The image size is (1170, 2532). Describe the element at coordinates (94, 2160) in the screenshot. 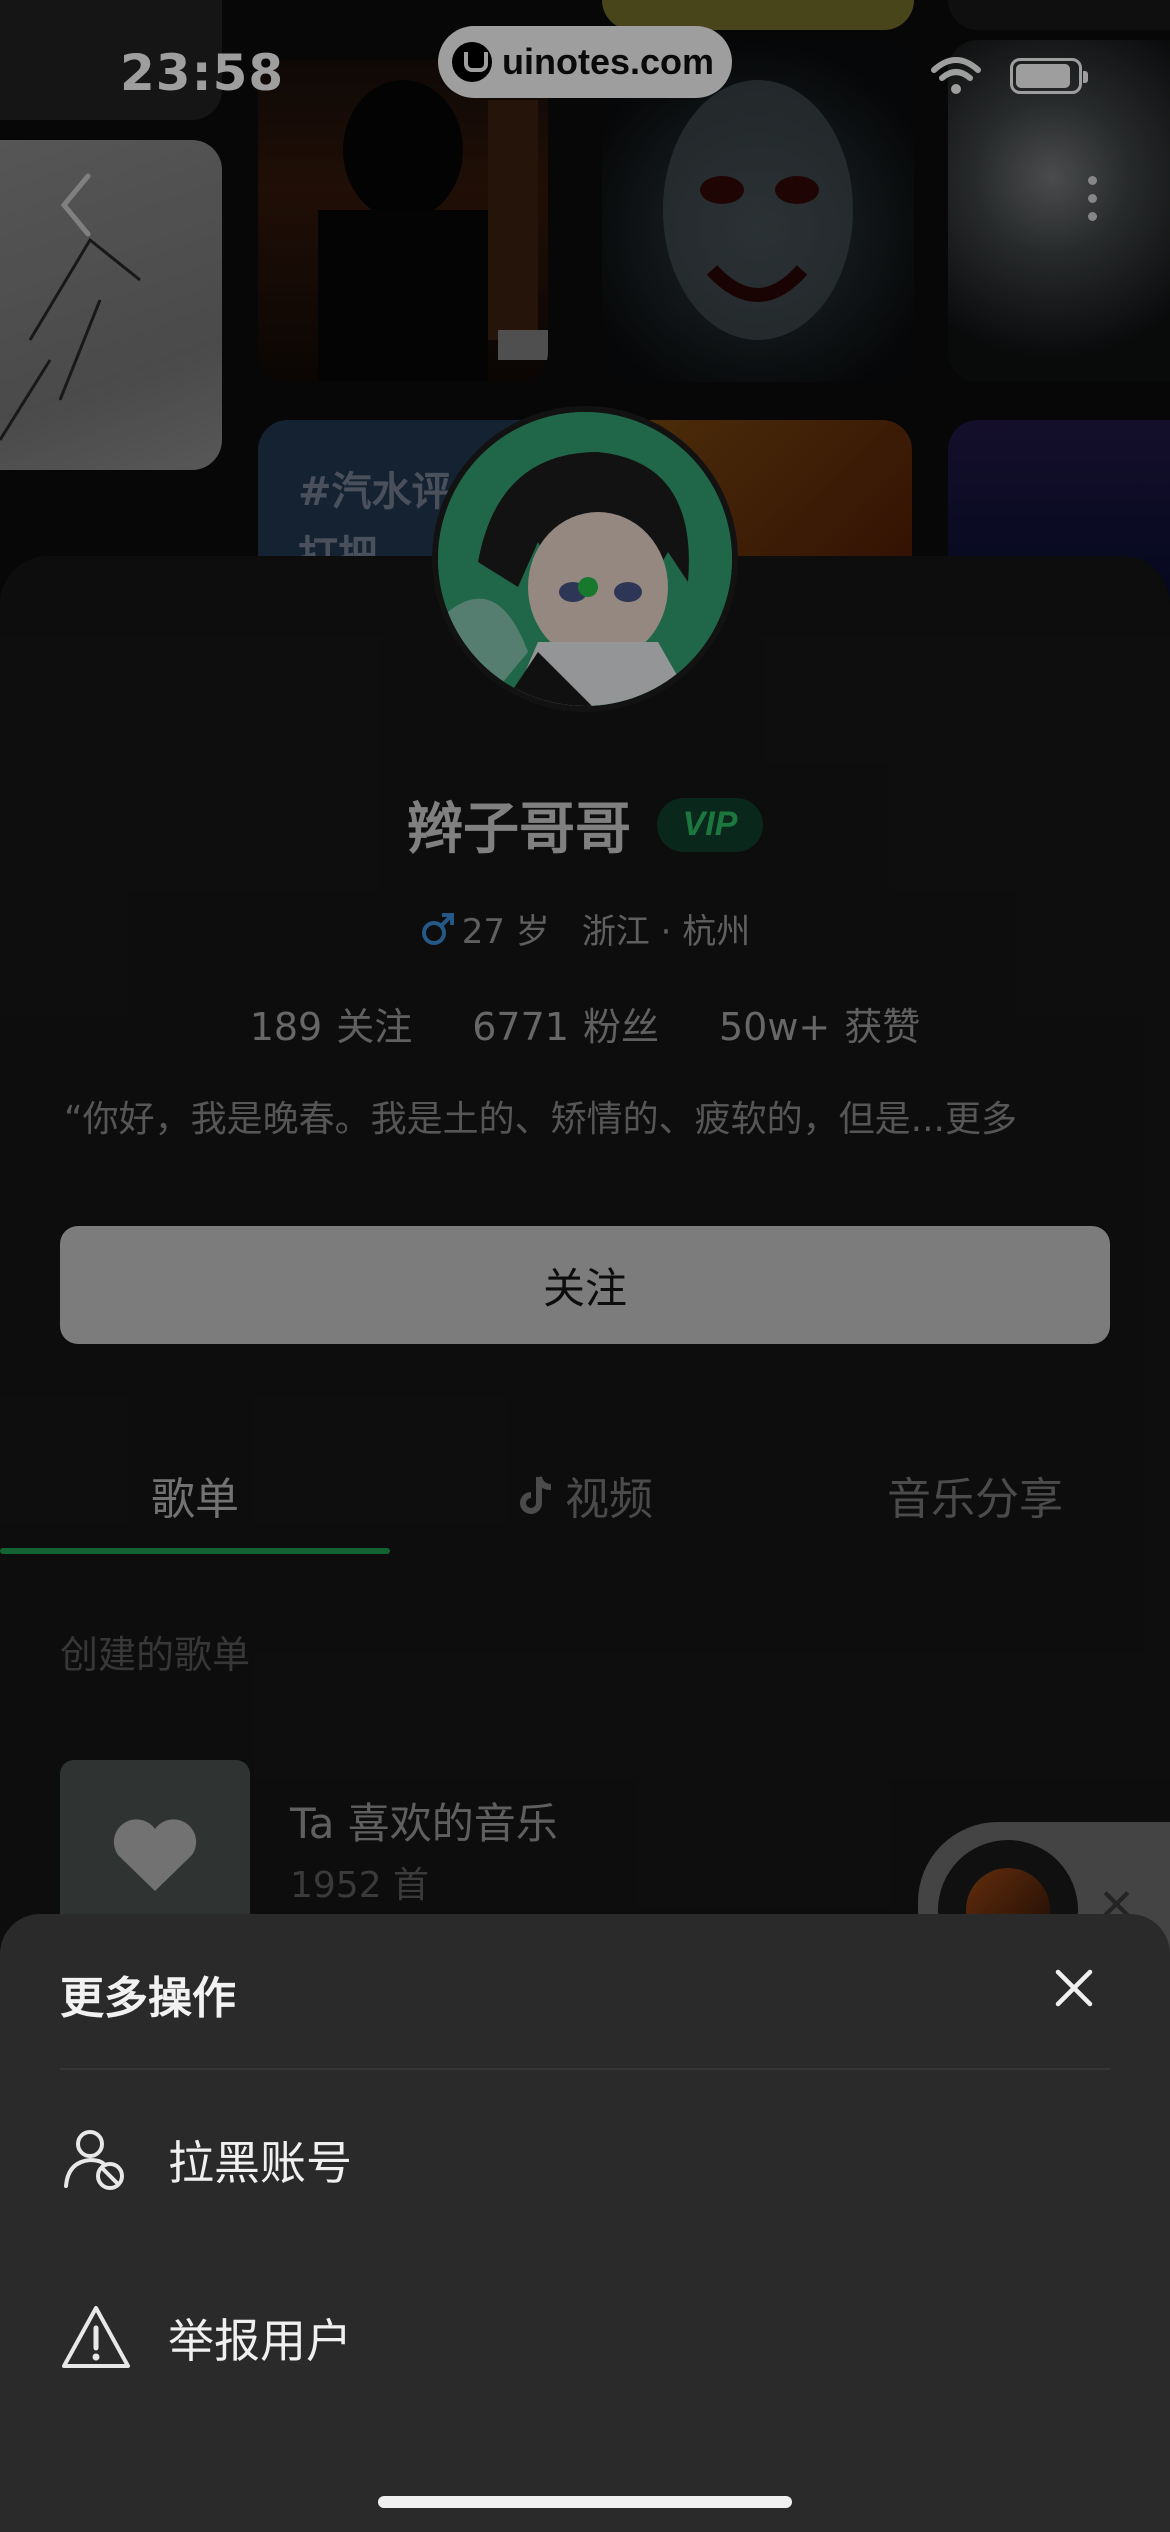

I see `block-user-icon` at that location.